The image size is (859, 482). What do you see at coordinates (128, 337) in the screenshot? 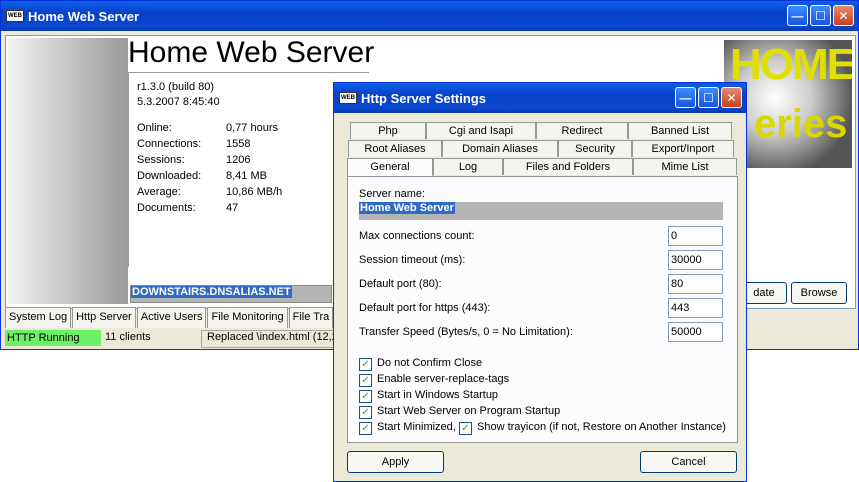
I see `clients-count: 11 clients` at bounding box center [128, 337].